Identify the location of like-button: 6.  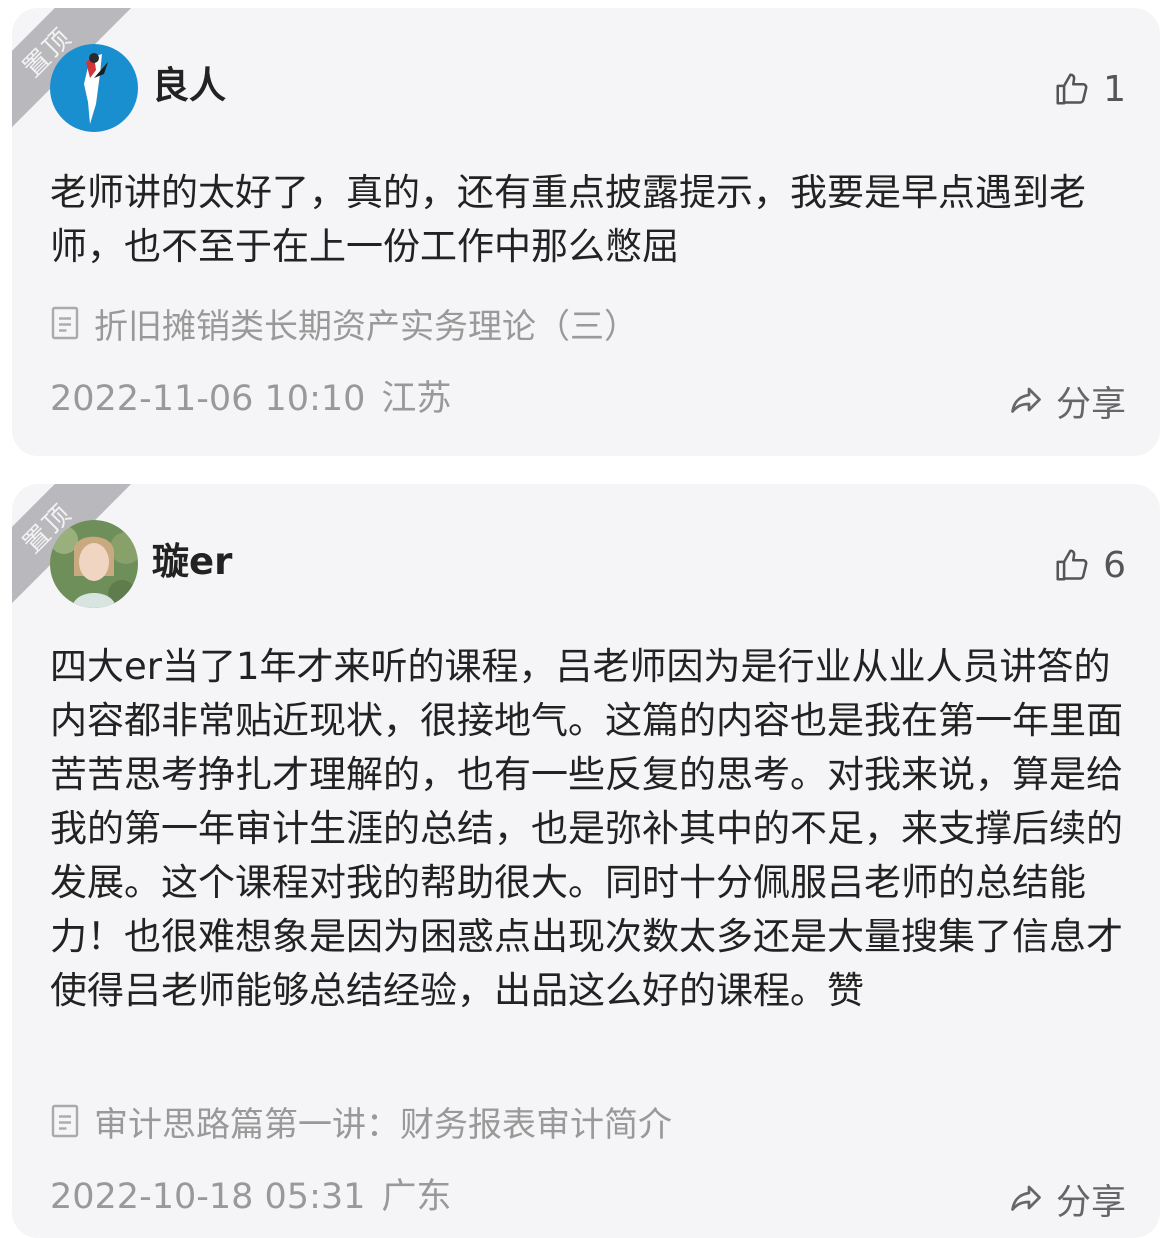
(1089, 565).